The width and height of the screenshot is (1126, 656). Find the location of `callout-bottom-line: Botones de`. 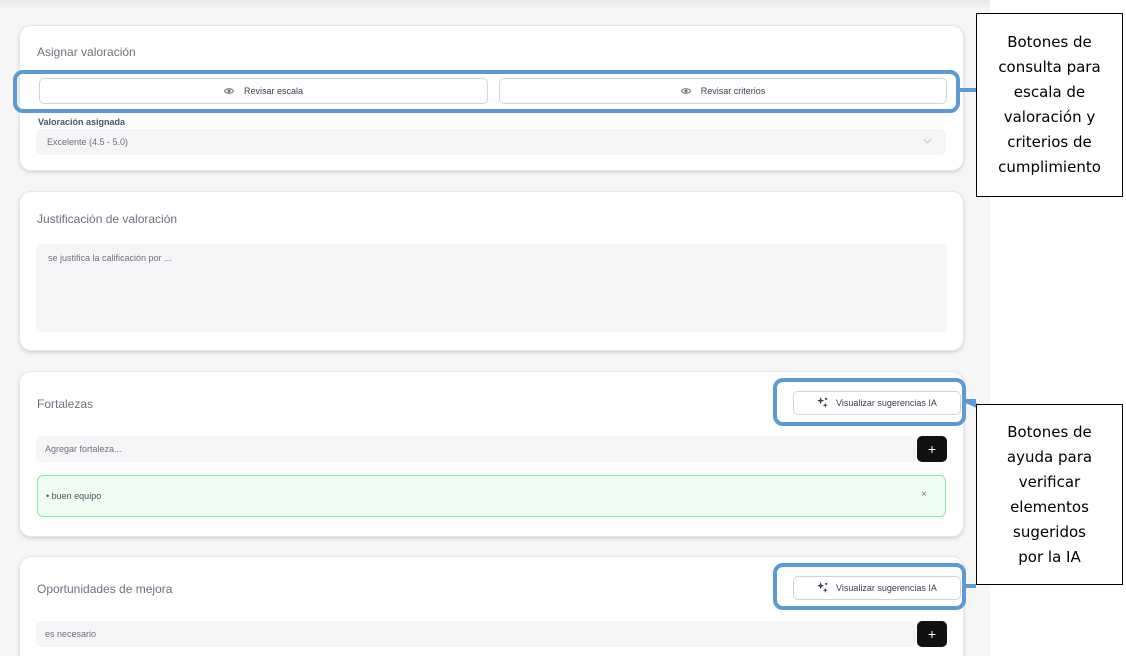

callout-bottom-line: Botones de is located at coordinates (1049, 431).